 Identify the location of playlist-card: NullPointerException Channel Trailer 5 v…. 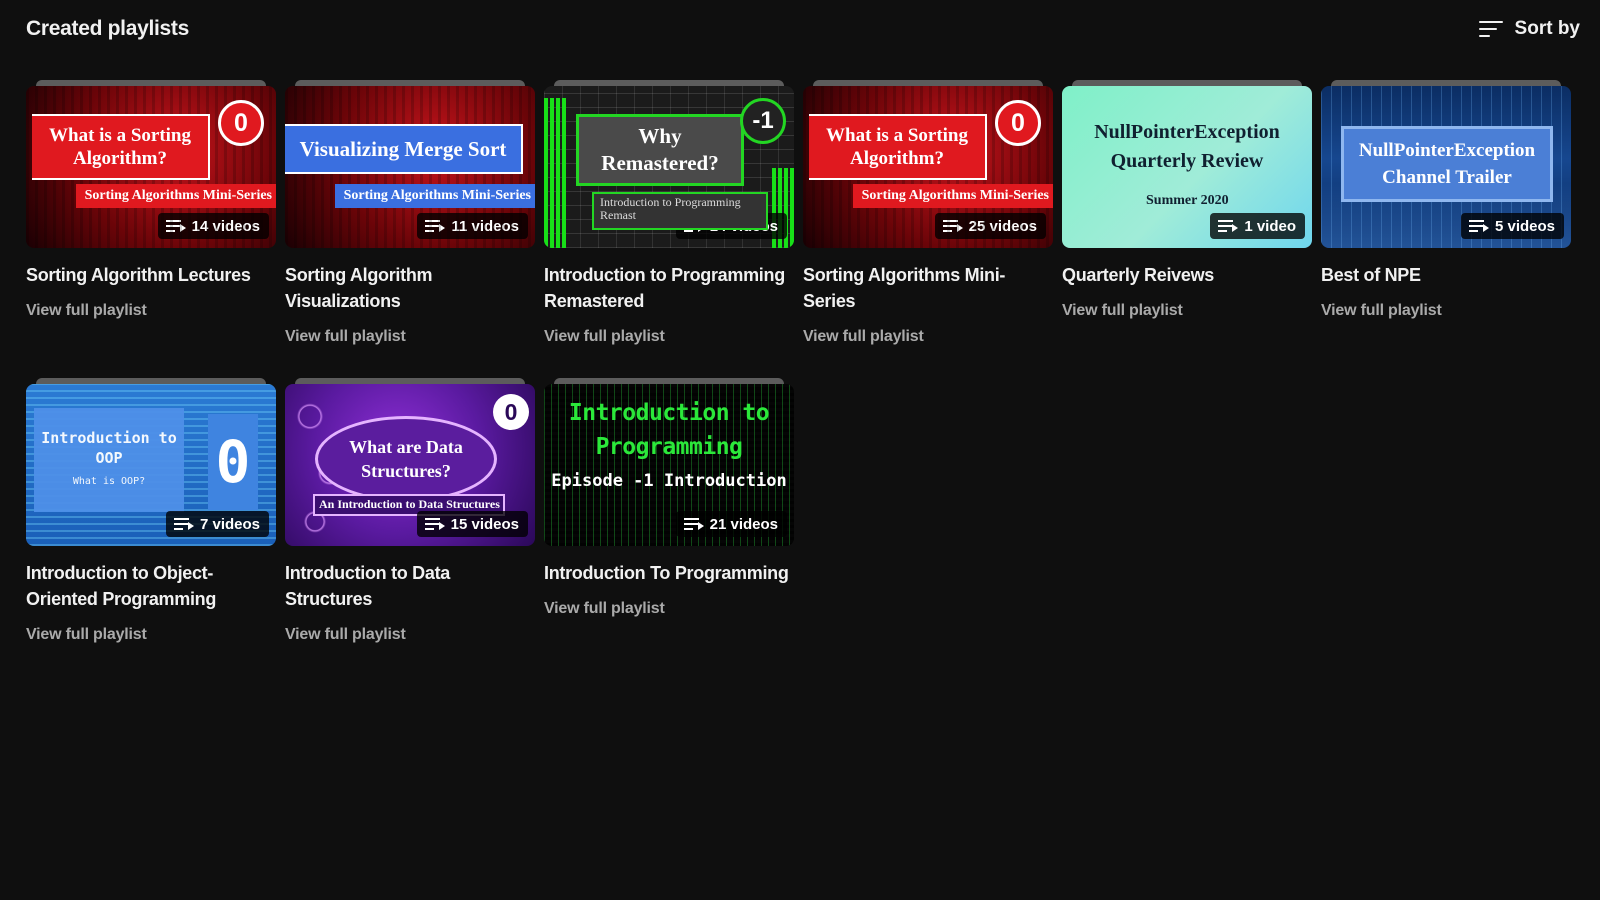
(1446, 213).